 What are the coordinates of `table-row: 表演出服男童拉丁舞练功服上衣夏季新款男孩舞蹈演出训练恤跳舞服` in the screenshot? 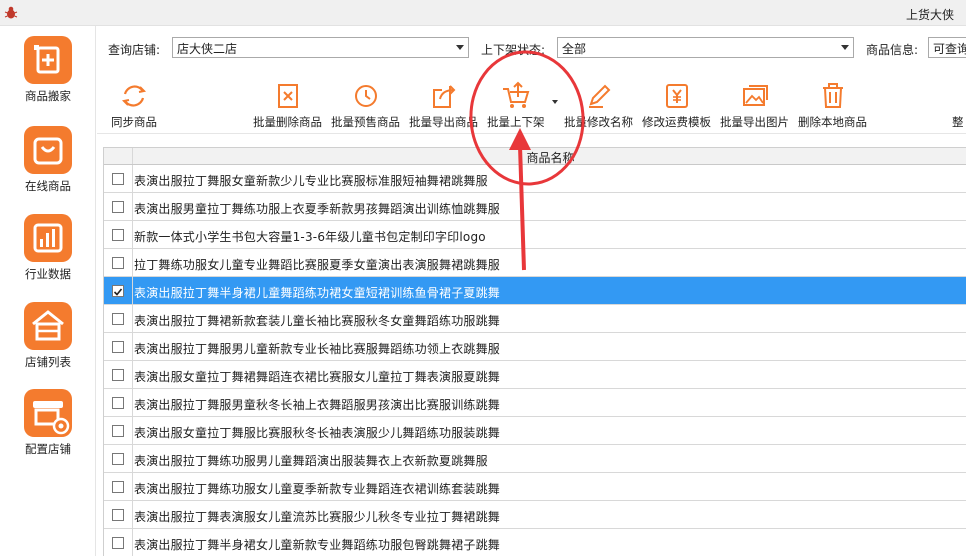 It's located at (535, 207).